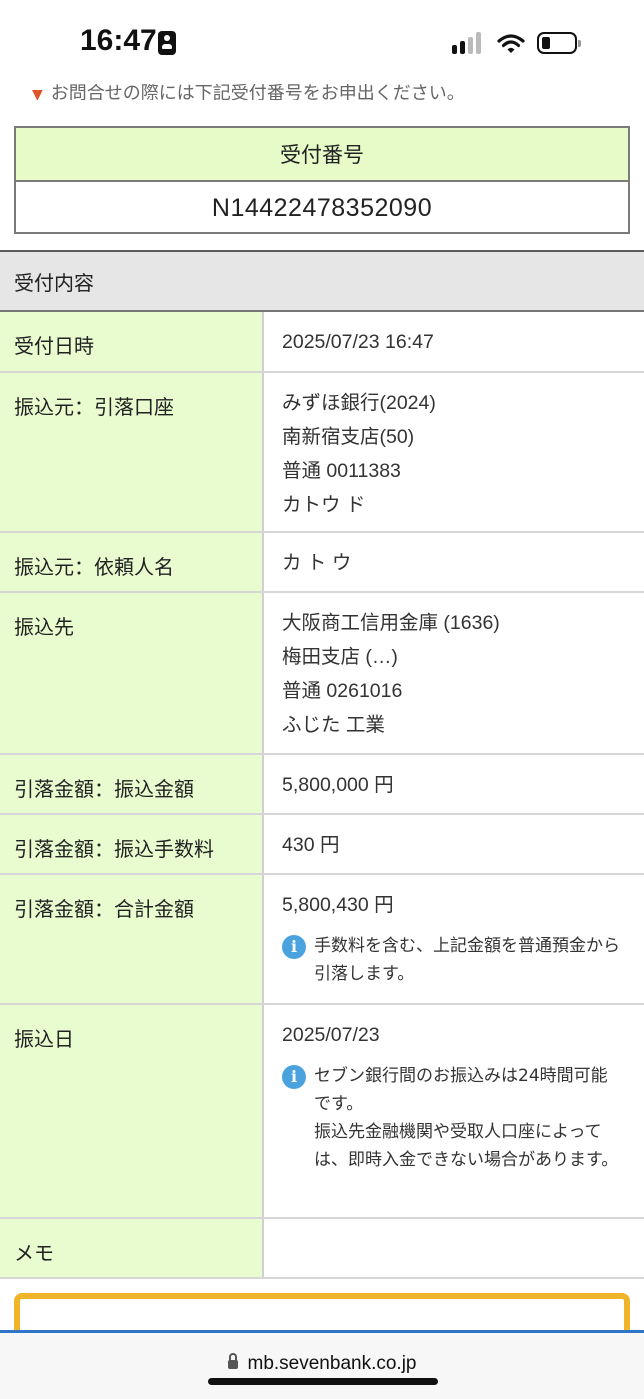 This screenshot has height=1399, width=644. What do you see at coordinates (132, 673) in the screenshot?
I see `row-label: 振込先` at bounding box center [132, 673].